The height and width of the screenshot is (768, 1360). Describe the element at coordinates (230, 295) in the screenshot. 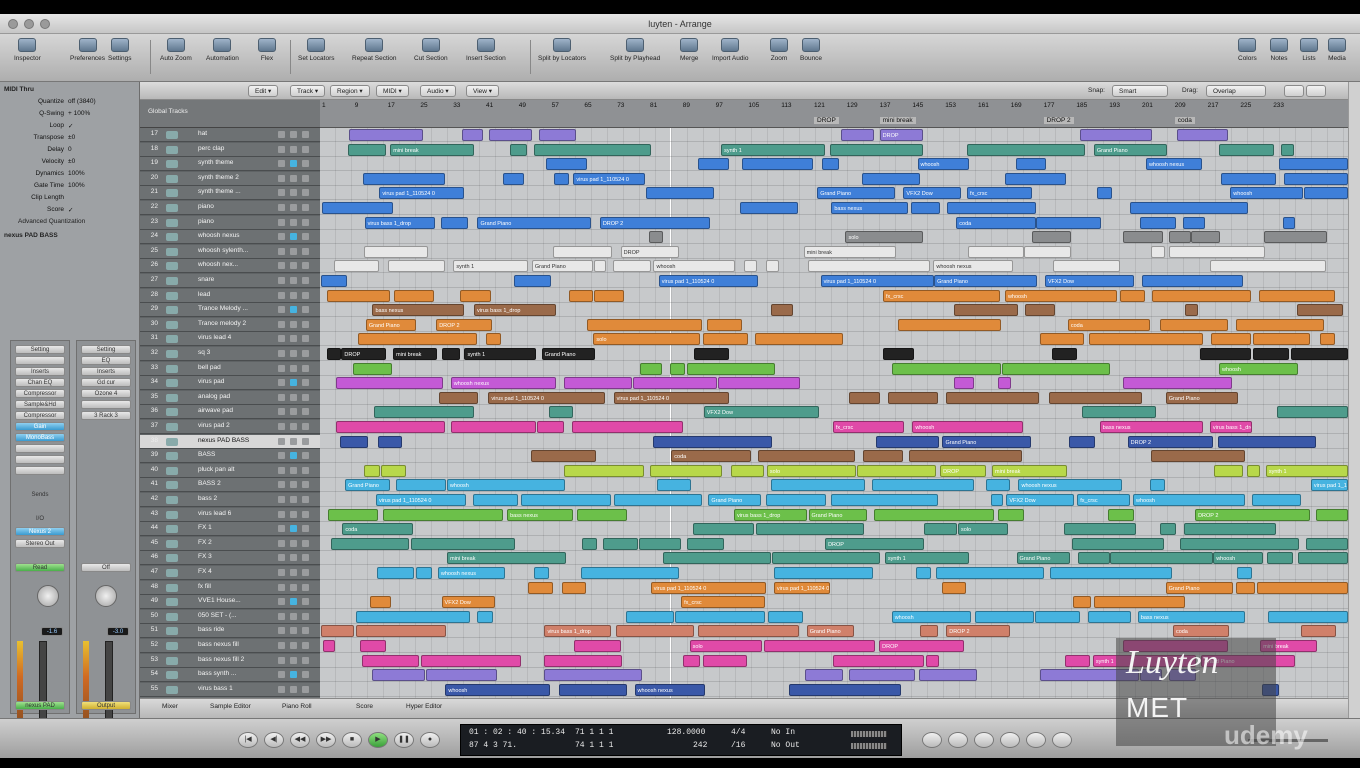

I see `track-header: 28 lead` at that location.